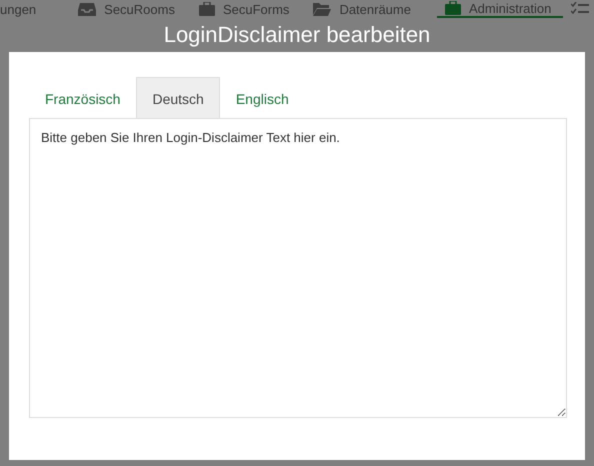  I want to click on language-tab: Deutsch, so click(178, 97).